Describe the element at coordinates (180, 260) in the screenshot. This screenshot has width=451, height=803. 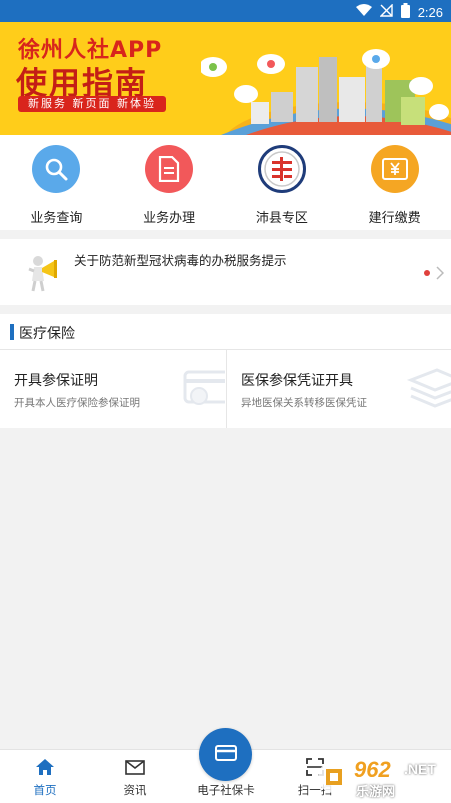
I see `notice-text: 关于防范新型冠状病毒的办税服务提示` at that location.